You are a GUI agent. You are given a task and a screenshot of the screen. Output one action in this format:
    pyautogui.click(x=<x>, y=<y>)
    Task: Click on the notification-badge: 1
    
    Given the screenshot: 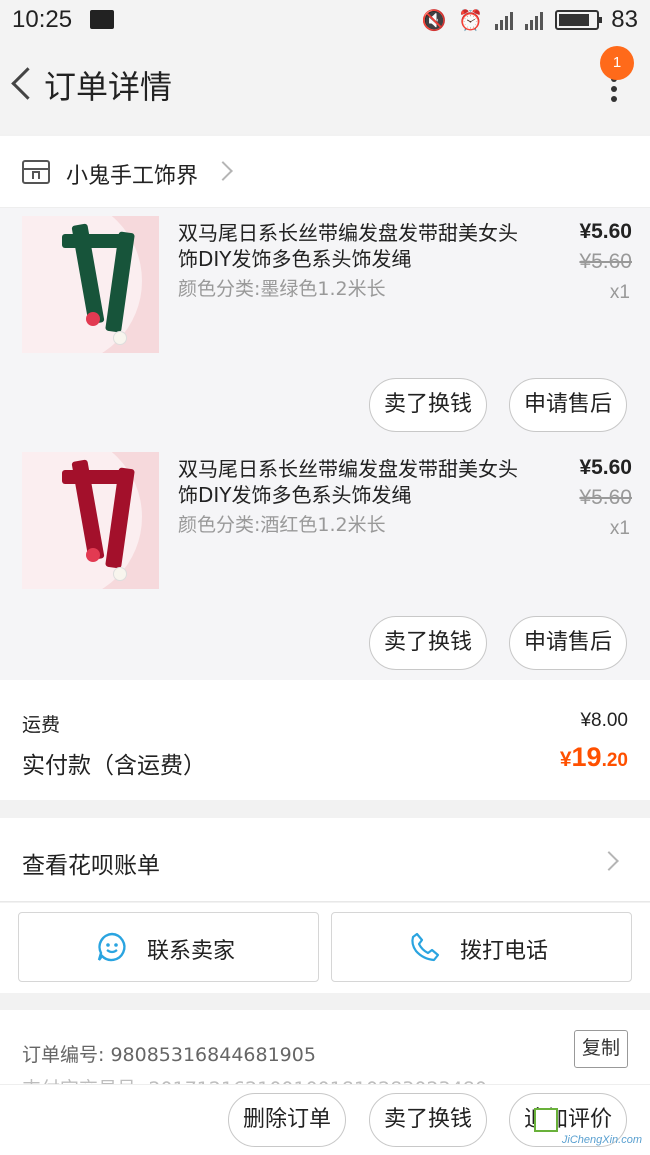 What is the action you would take?
    pyautogui.click(x=617, y=63)
    